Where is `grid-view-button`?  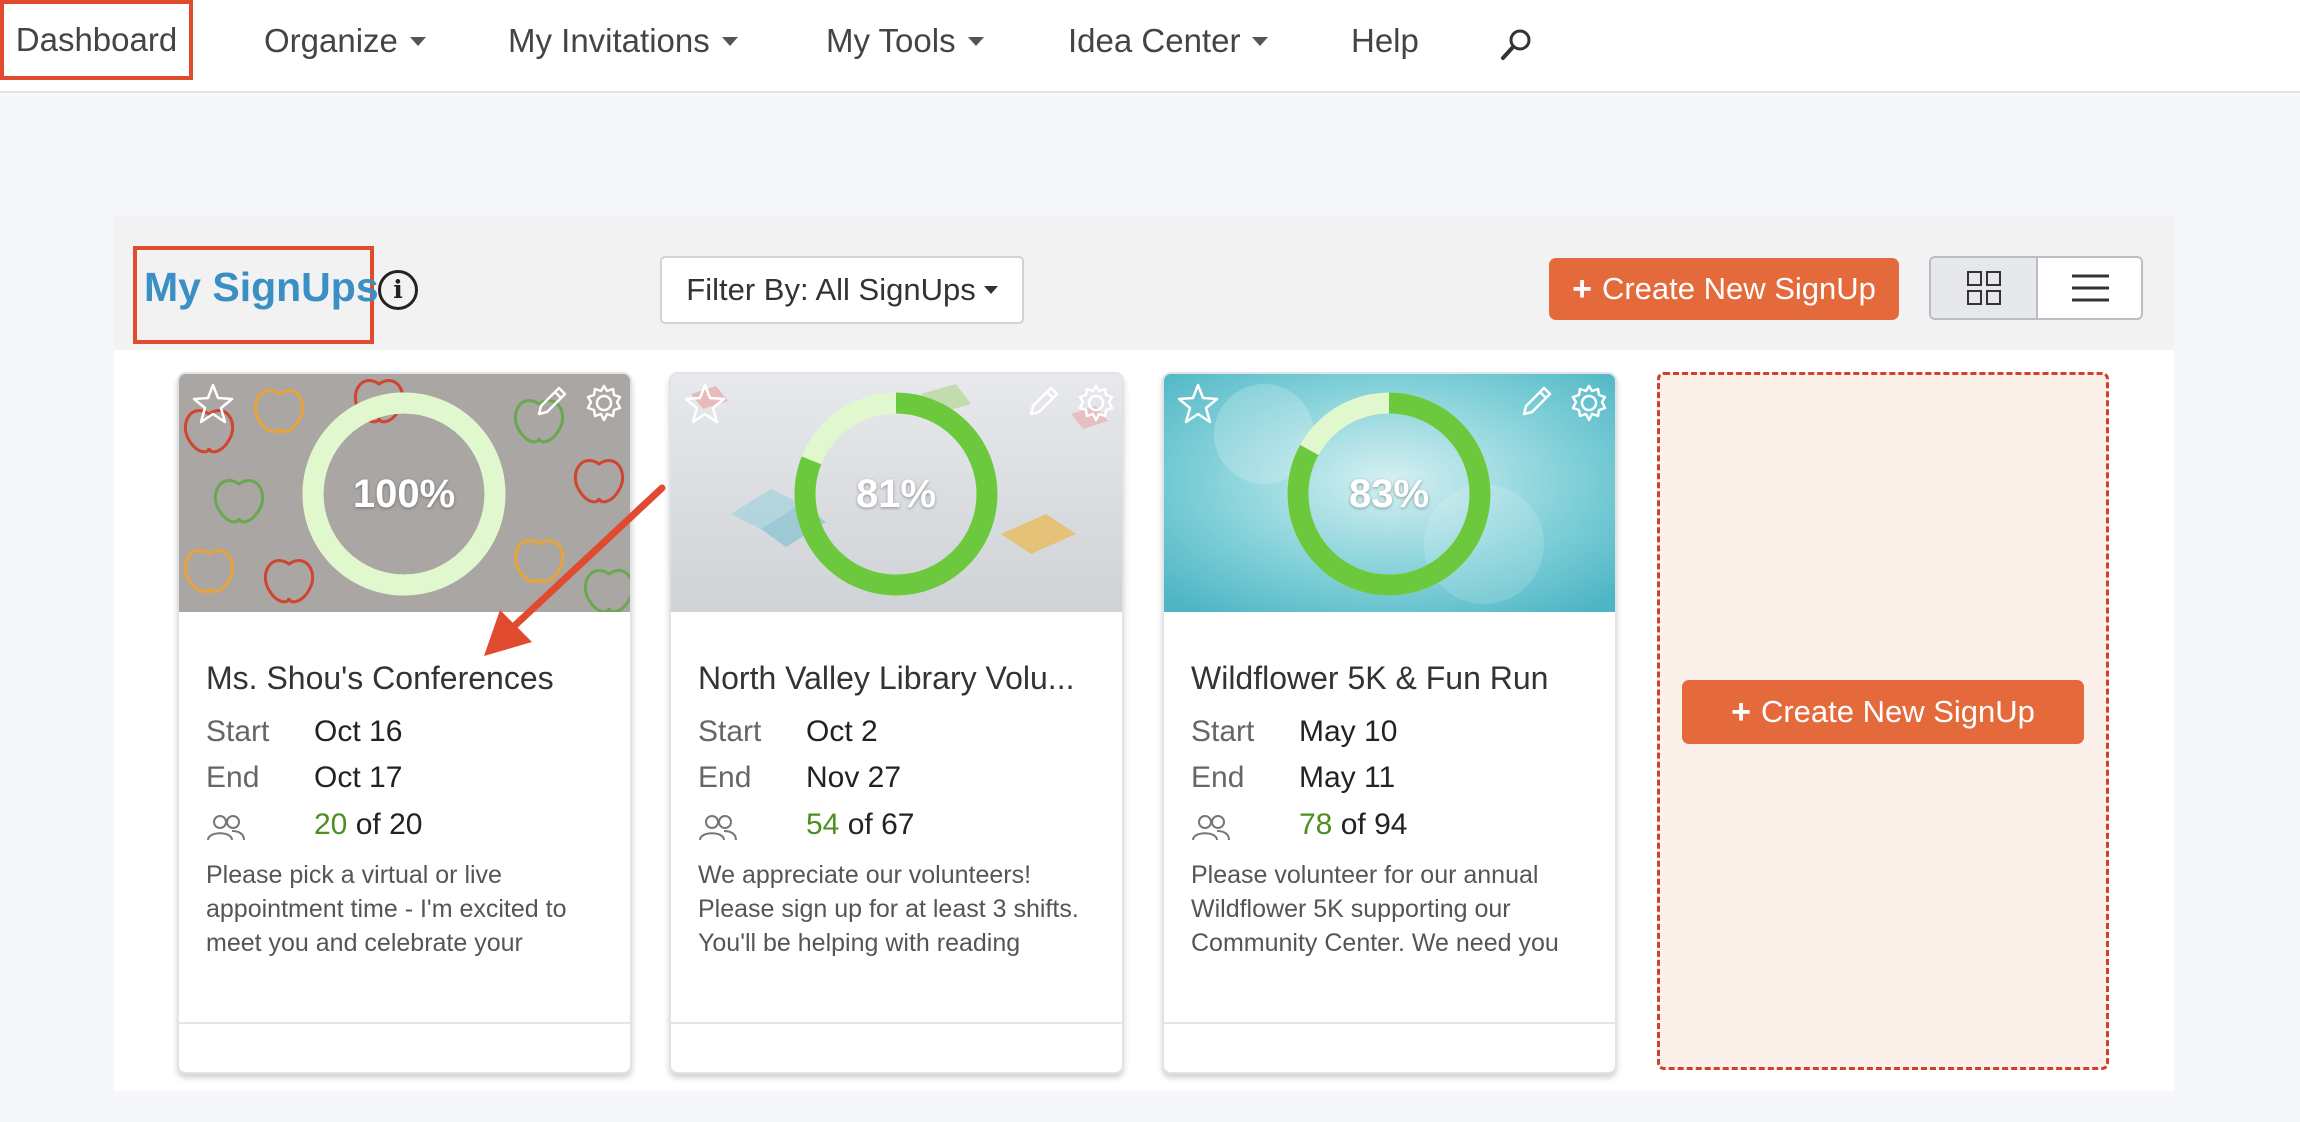 grid-view-button is located at coordinates (1984, 288).